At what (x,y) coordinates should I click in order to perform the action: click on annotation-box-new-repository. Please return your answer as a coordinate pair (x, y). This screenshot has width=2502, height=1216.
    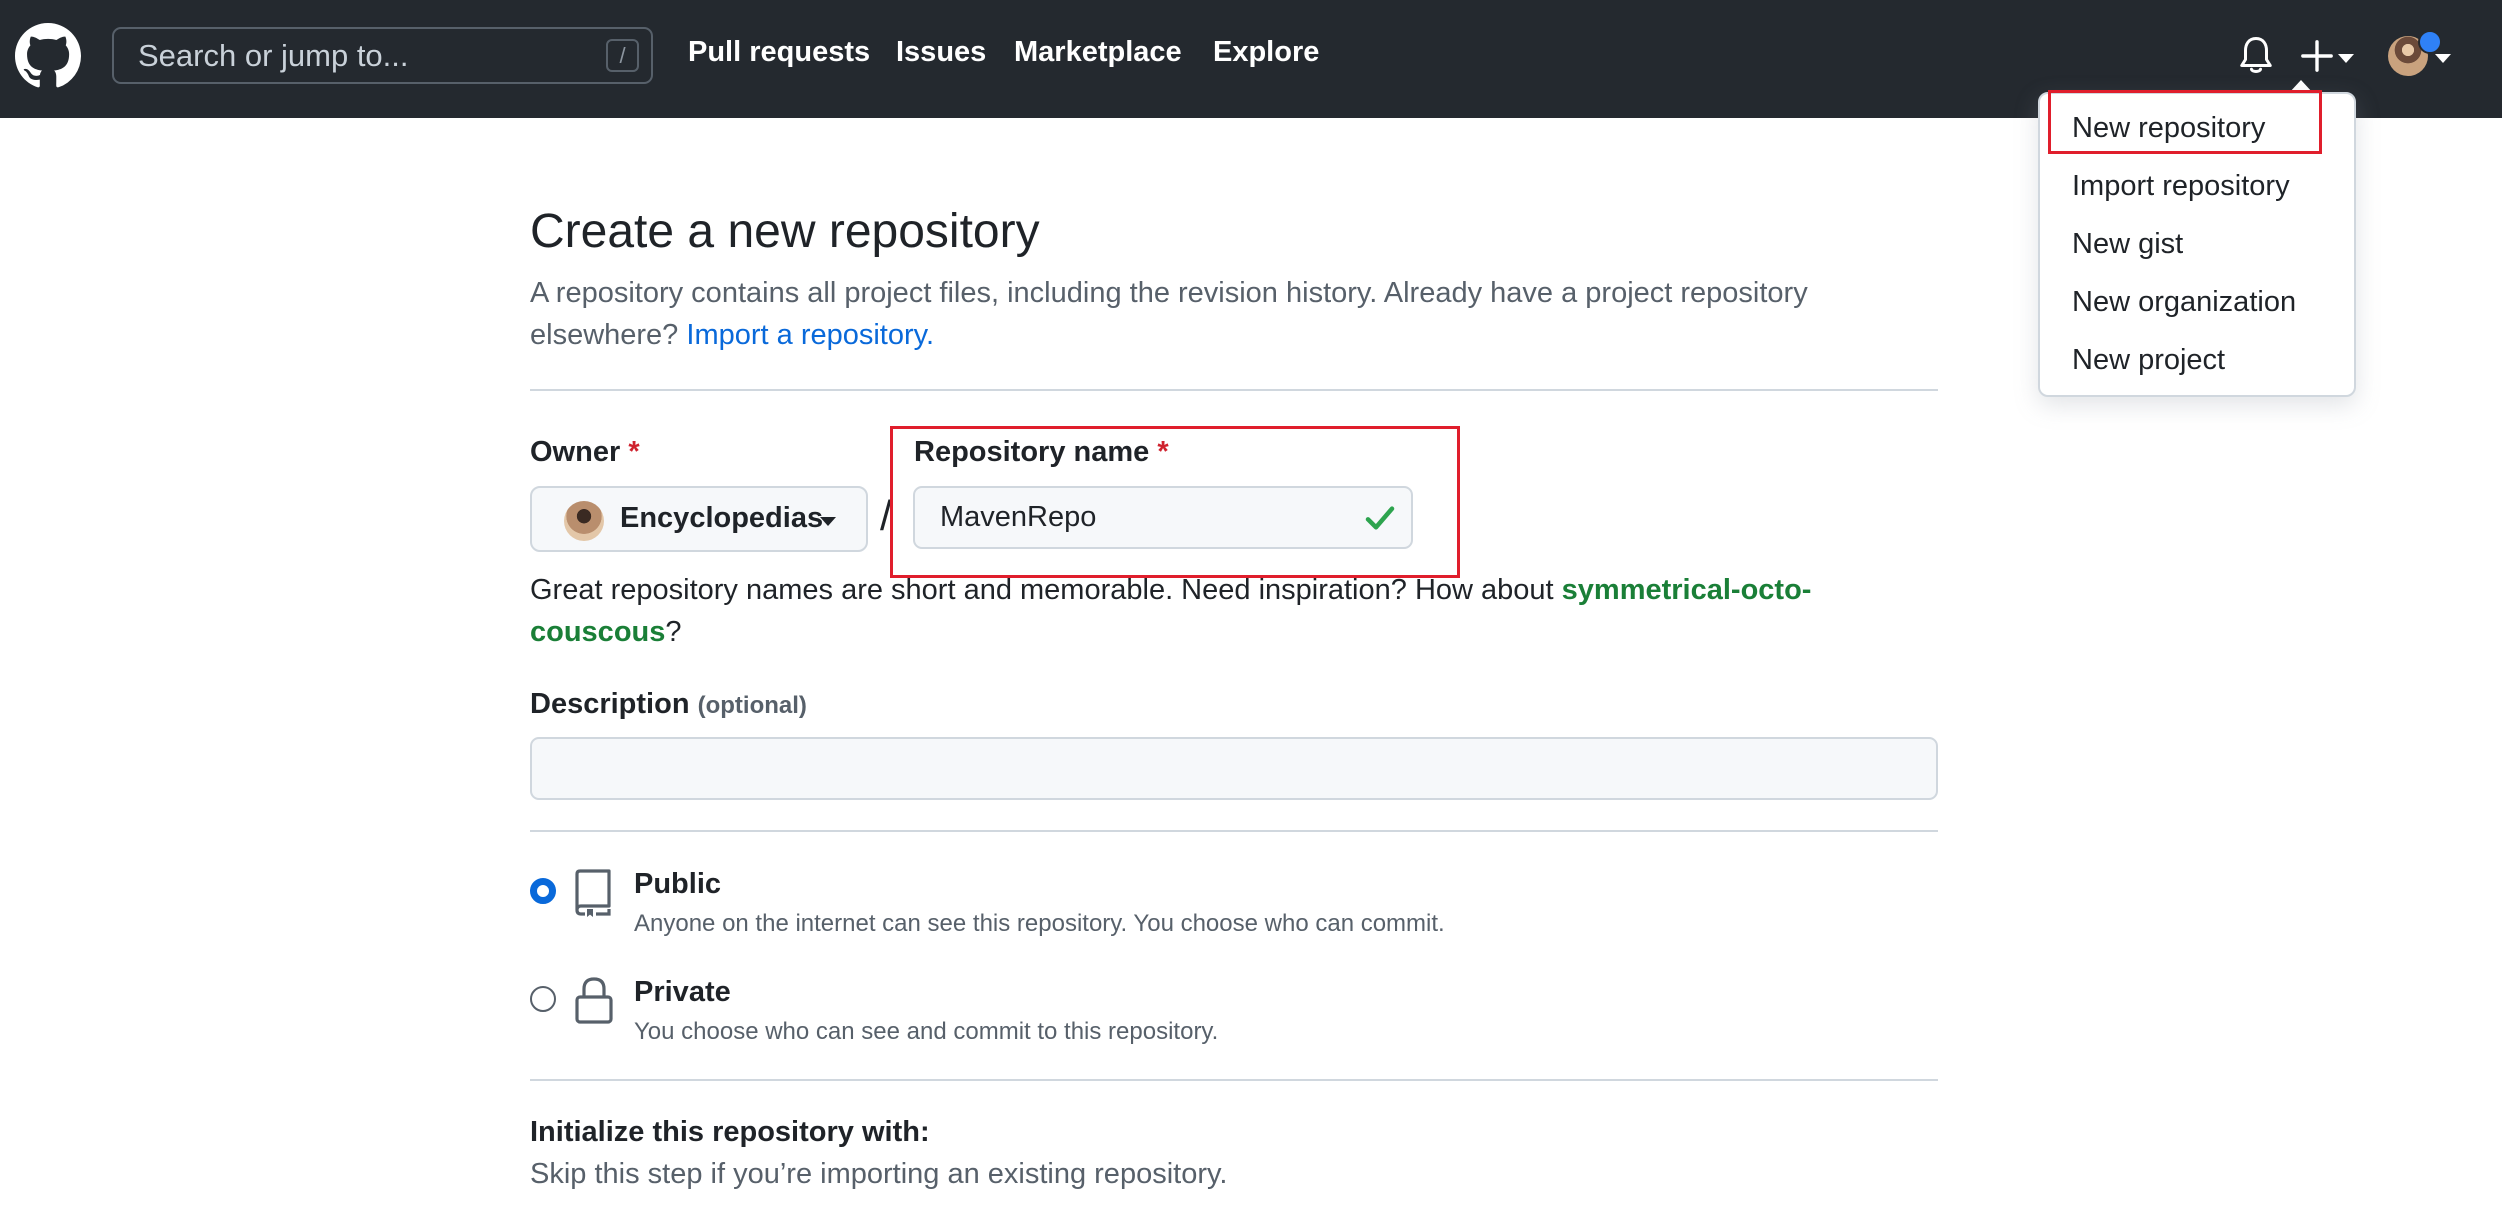
    Looking at the image, I should click on (2185, 122).